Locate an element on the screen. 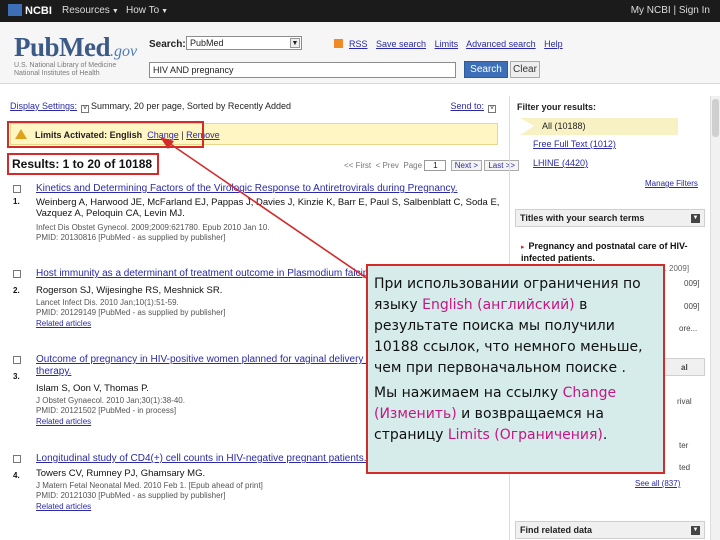  scrollbar-thumb is located at coordinates (715, 118).